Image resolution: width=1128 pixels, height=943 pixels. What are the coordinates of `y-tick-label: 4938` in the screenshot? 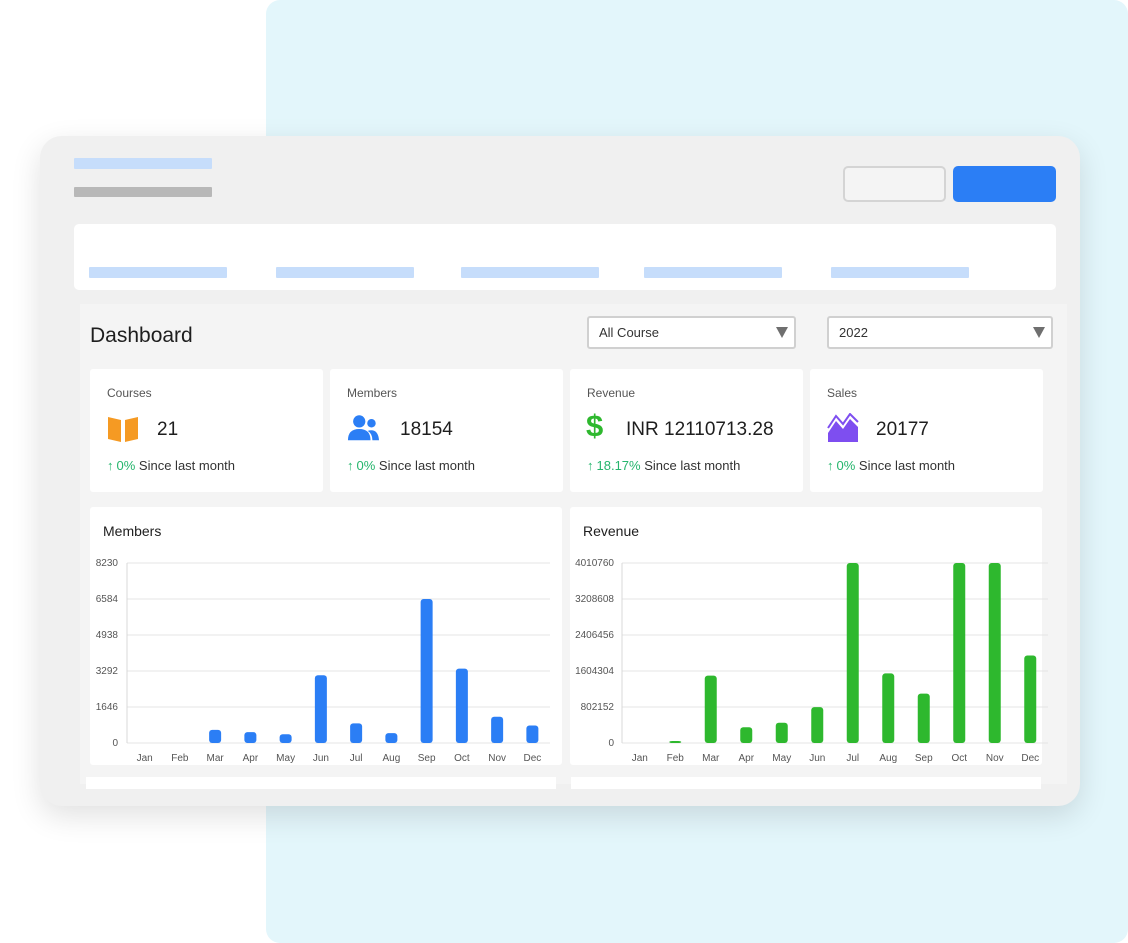 It's located at (107, 635).